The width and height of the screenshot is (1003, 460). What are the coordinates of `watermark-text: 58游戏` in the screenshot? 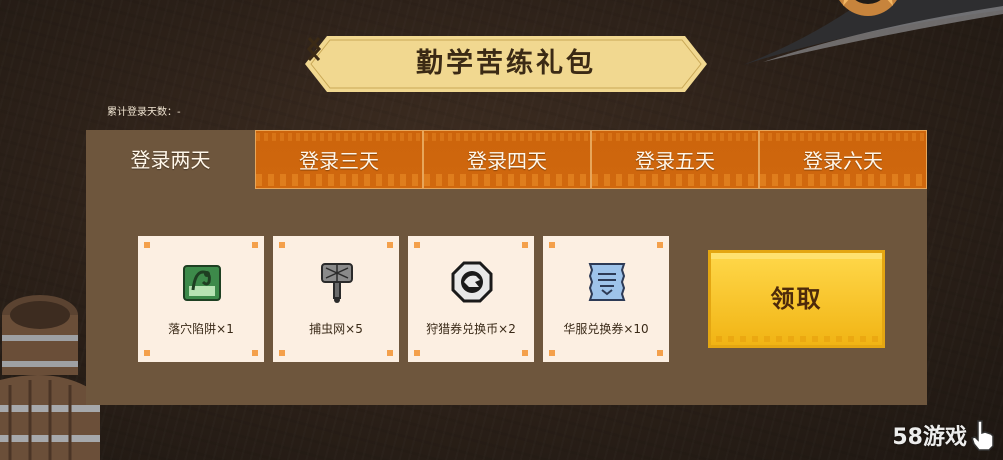 It's located at (929, 437).